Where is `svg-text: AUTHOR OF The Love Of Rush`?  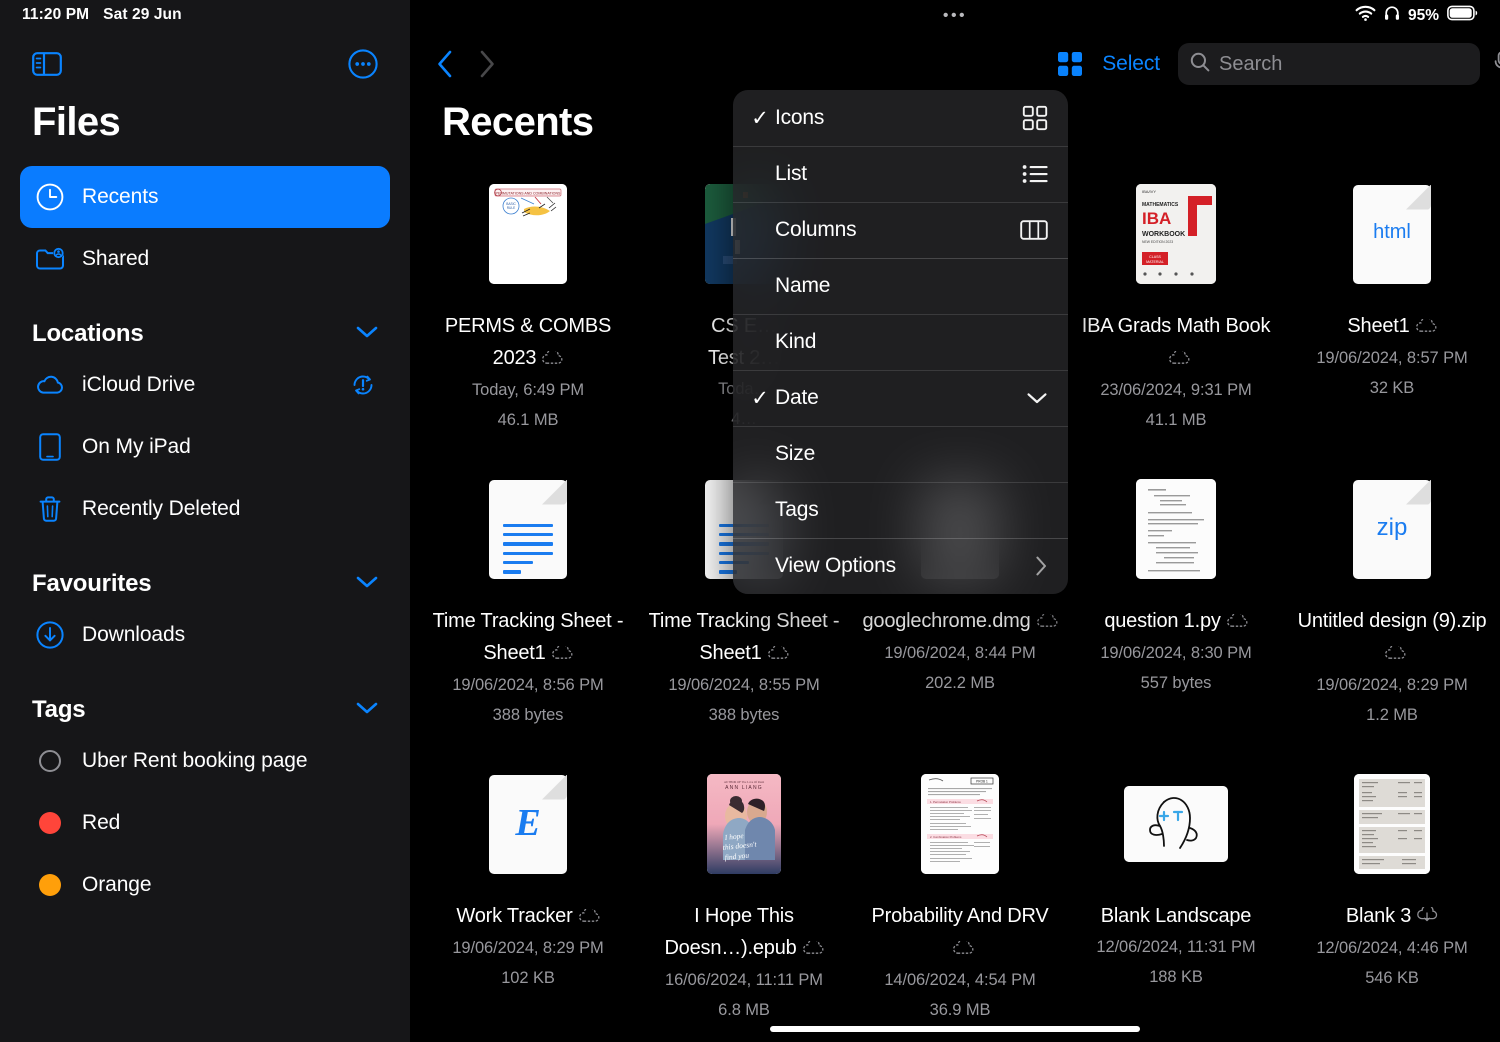 svg-text: AUTHOR OF The Love Of Rush is located at coordinates (744, 782).